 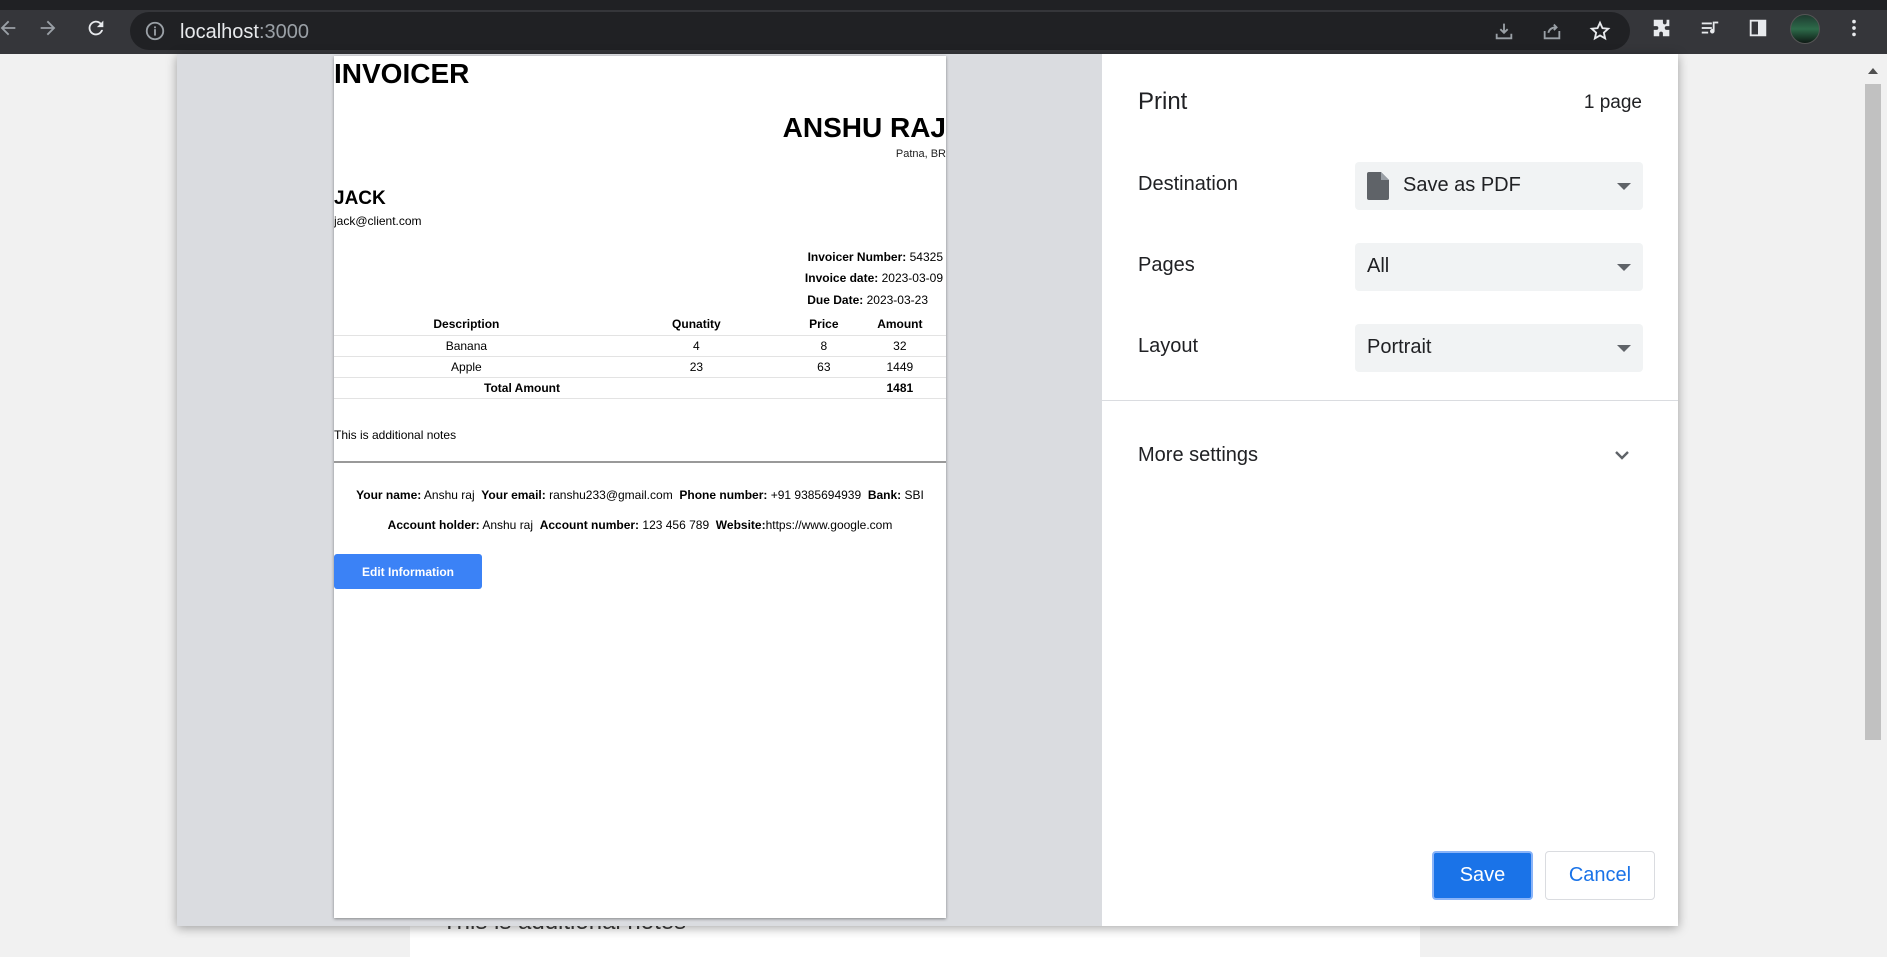 What do you see at coordinates (466, 325) in the screenshot?
I see `column-header: Description` at bounding box center [466, 325].